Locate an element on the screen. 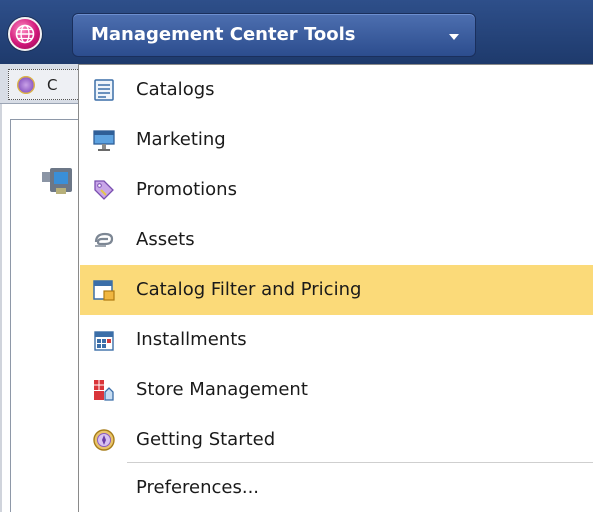 This screenshot has height=512, width=593. menu-item-getting-started: Getting Started is located at coordinates (336, 440).